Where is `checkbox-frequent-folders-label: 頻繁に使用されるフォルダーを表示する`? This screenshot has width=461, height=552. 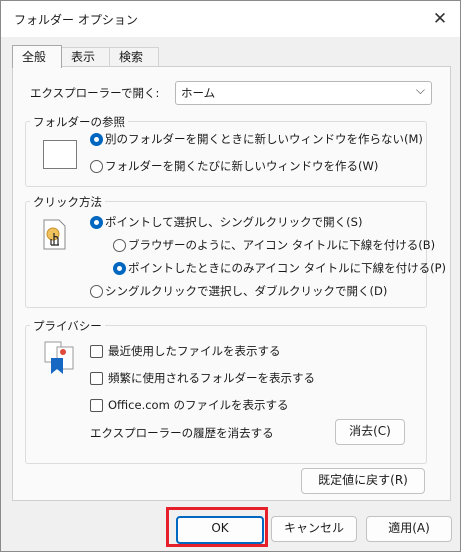 checkbox-frequent-folders-label: 頻繁に使用されるフォルダーを表示する is located at coordinates (211, 378).